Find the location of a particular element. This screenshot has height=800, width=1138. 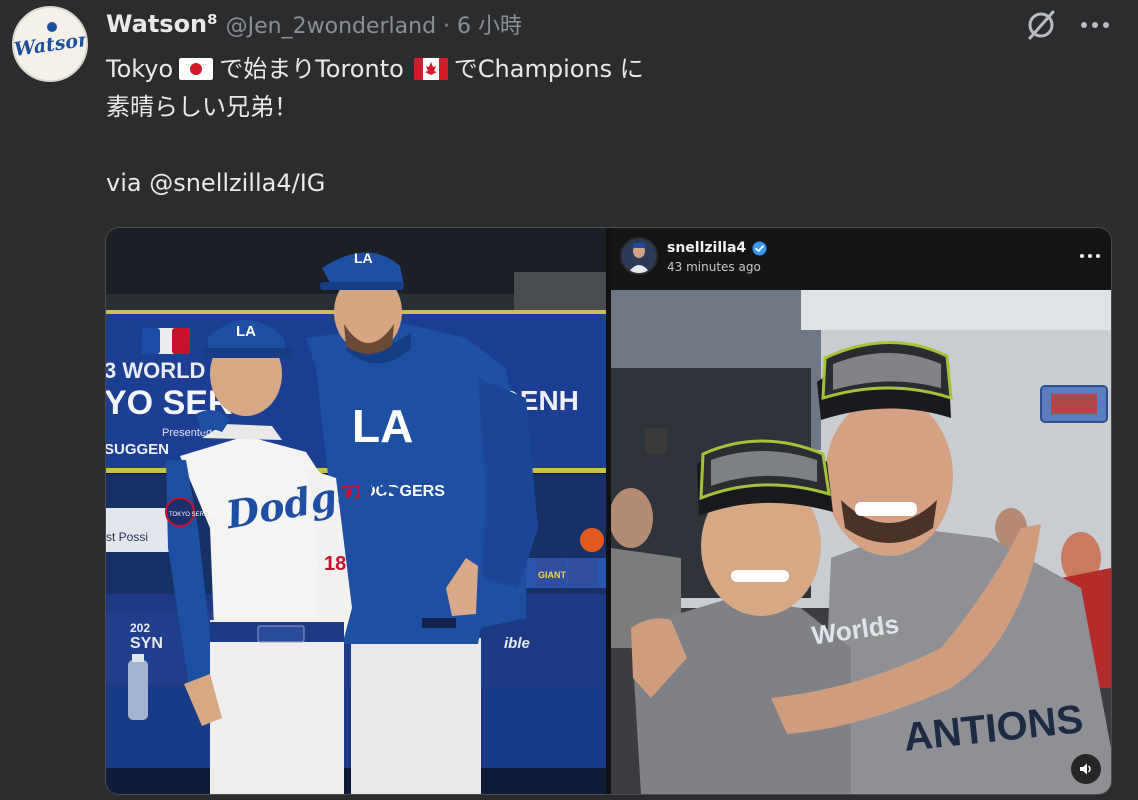

instagram-user: snellzilla4 is located at coordinates (717, 248).